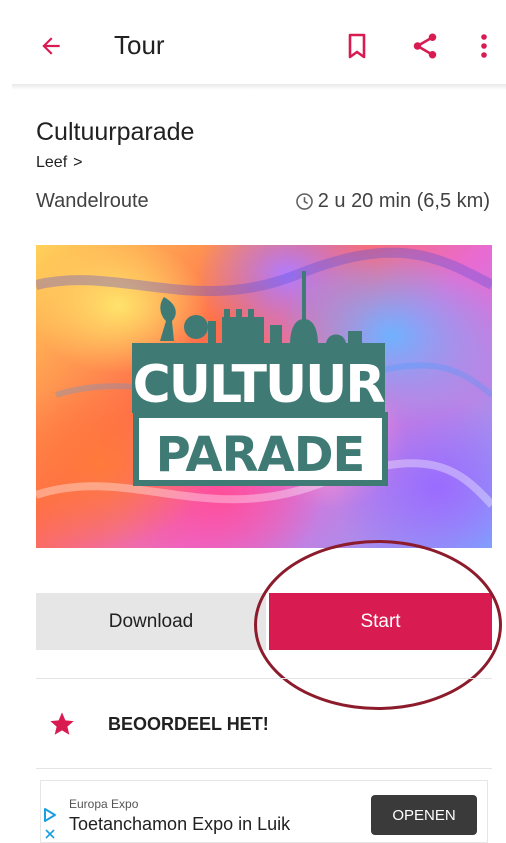  Describe the element at coordinates (424, 815) in the screenshot. I see `ad-open-button: OPENEN` at that location.